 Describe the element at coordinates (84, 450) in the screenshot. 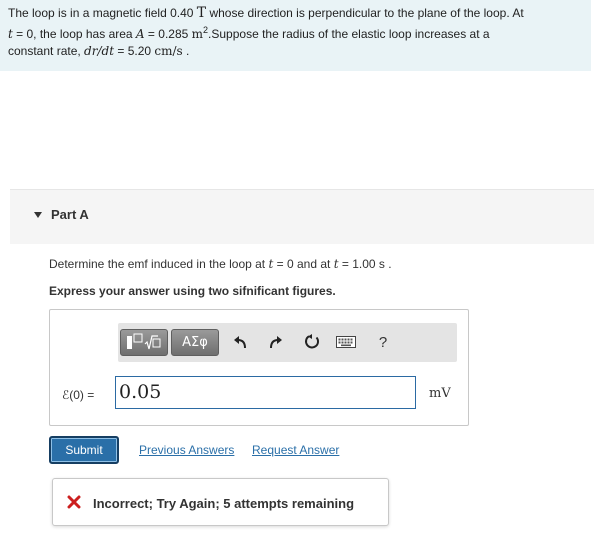

I see `submit-button: Submit` at that location.